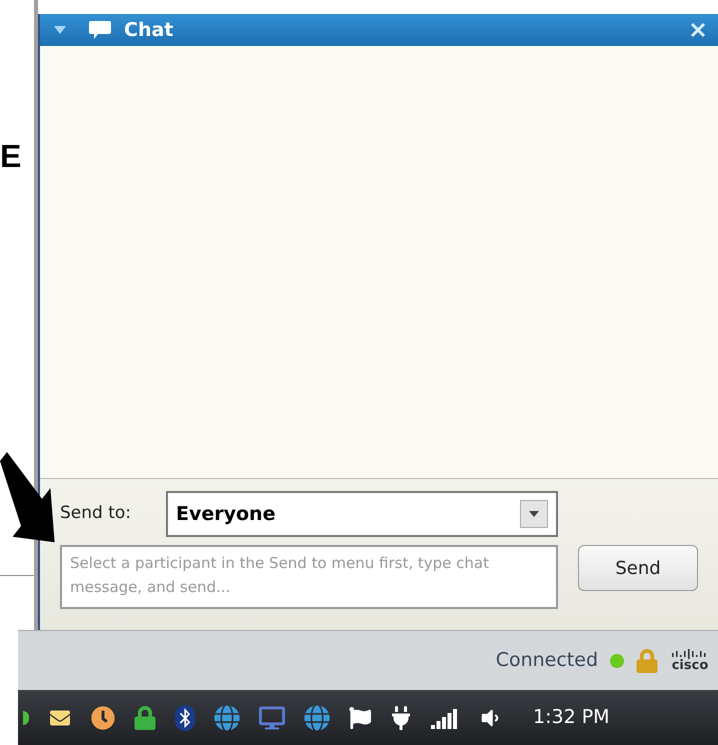 The height and width of the screenshot is (745, 718). I want to click on signal-bars-icon, so click(445, 717).